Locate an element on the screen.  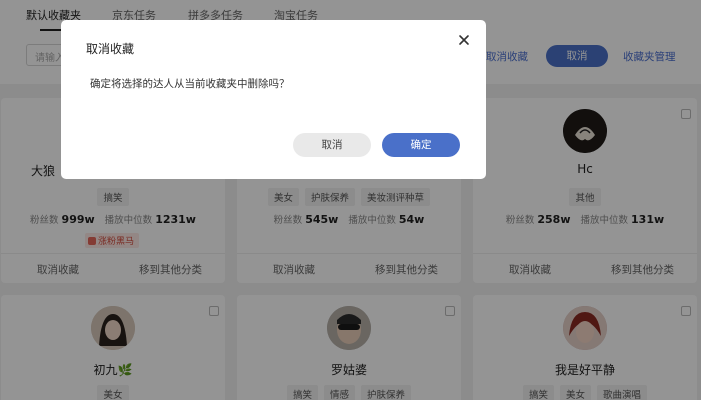
close-icon is located at coordinates (464, 40).